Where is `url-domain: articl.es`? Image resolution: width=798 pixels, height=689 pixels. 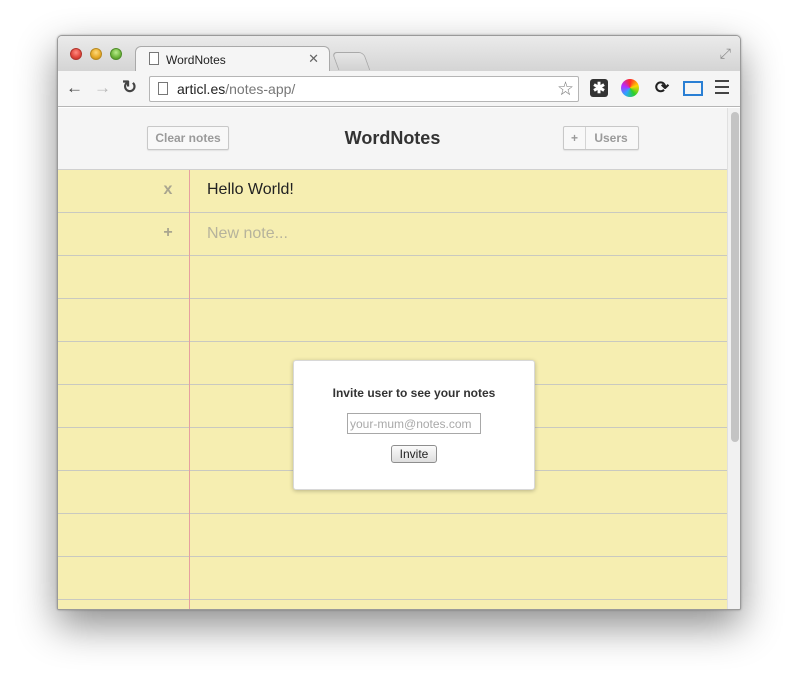 url-domain: articl.es is located at coordinates (201, 89).